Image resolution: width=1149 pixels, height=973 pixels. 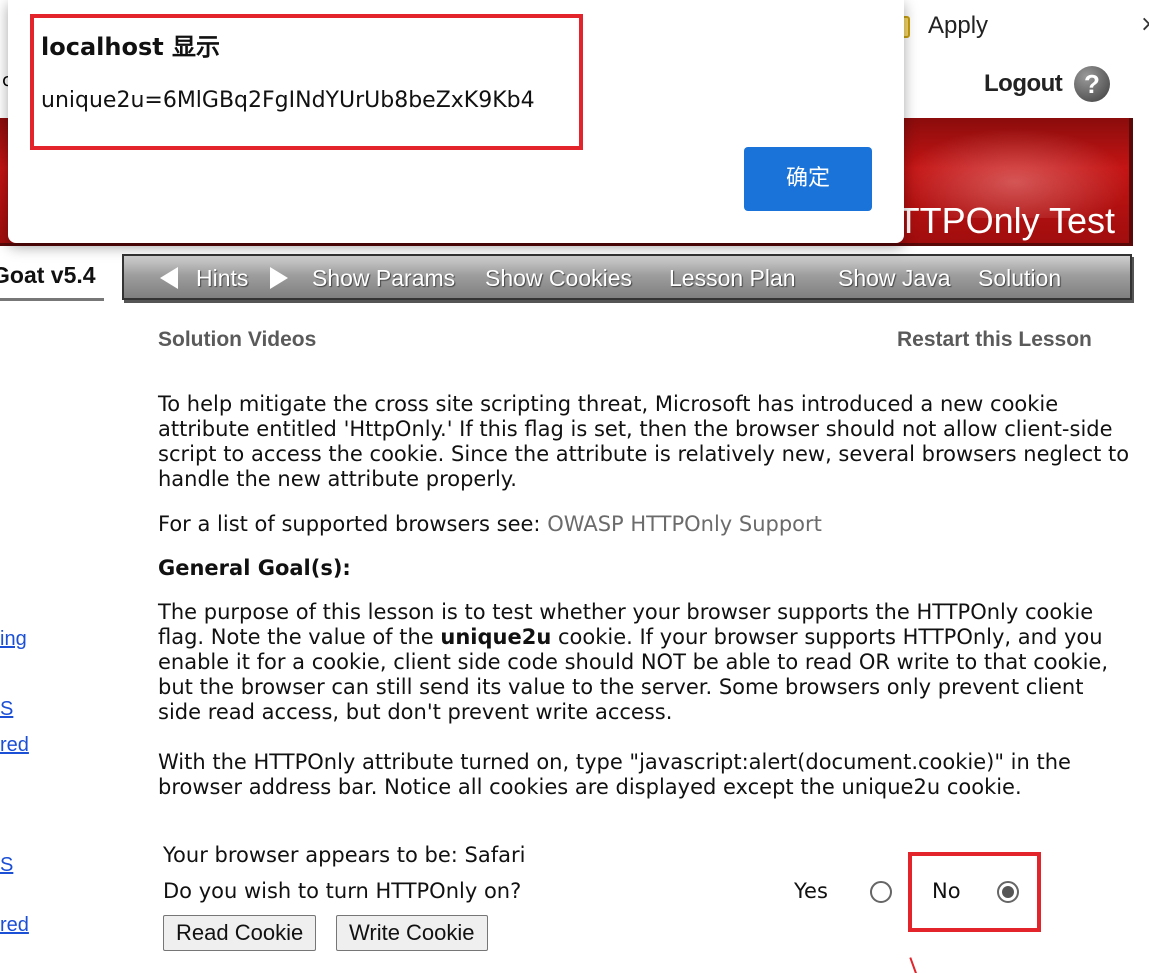 I want to click on help-icon: ?, so click(x=1092, y=84).